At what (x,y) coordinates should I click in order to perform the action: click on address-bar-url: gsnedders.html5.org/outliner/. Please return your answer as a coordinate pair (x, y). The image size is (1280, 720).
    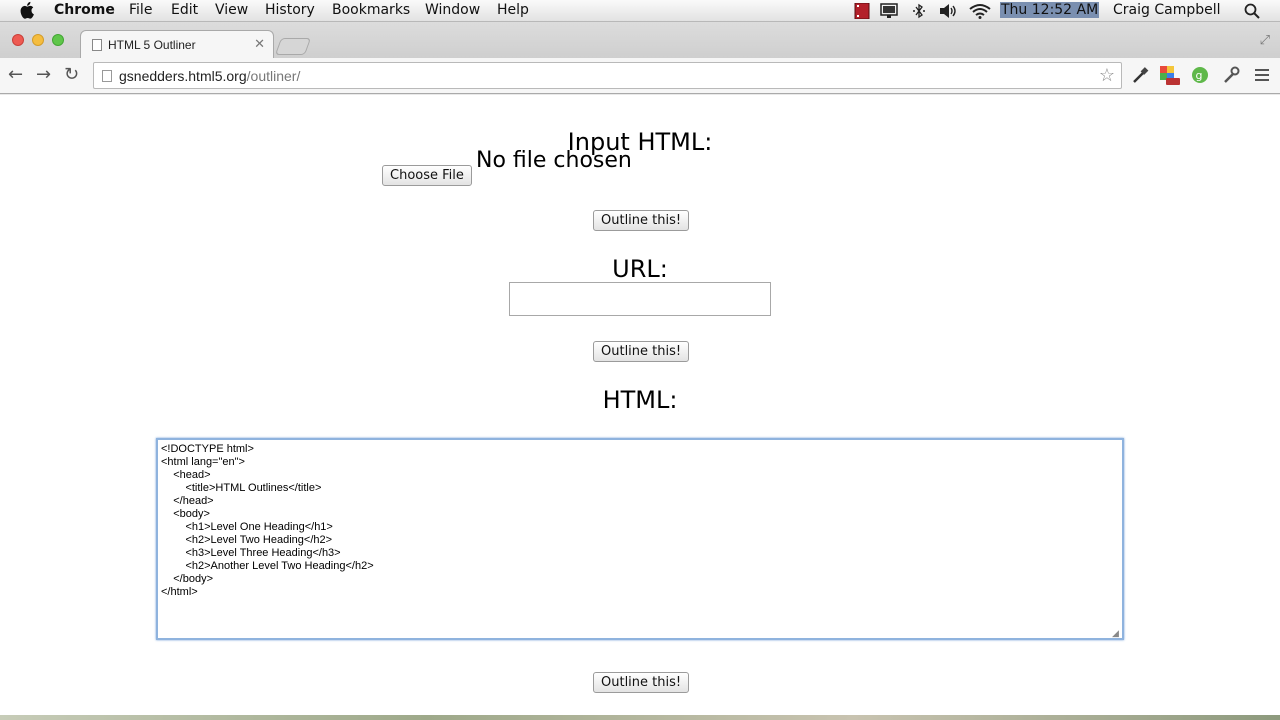
    Looking at the image, I should click on (209, 76).